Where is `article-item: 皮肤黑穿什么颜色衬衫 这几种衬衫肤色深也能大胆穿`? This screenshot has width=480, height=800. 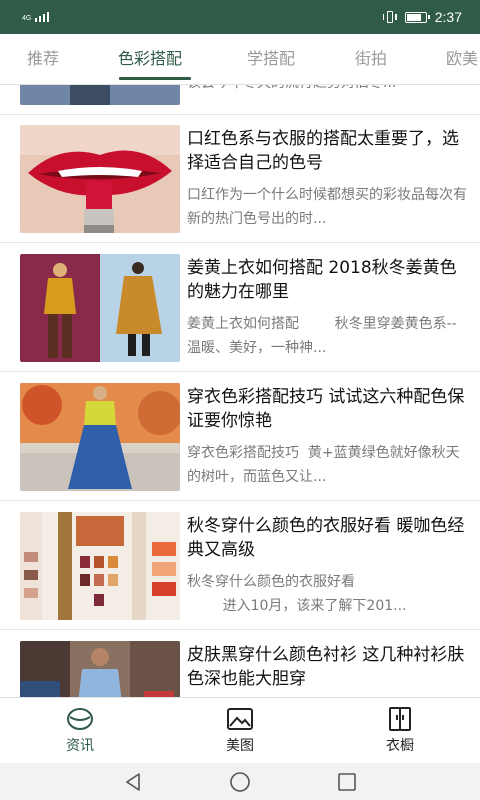
article-item: 皮肤黑穿什么颜色衬衫 这几种衬衫肤色深也能大胆穿 is located at coordinates (240, 664).